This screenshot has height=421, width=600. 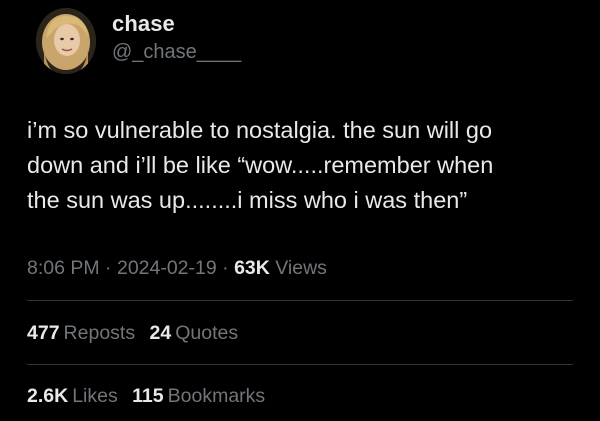 I want to click on reposts-stat: 477 Reposts, so click(x=81, y=333).